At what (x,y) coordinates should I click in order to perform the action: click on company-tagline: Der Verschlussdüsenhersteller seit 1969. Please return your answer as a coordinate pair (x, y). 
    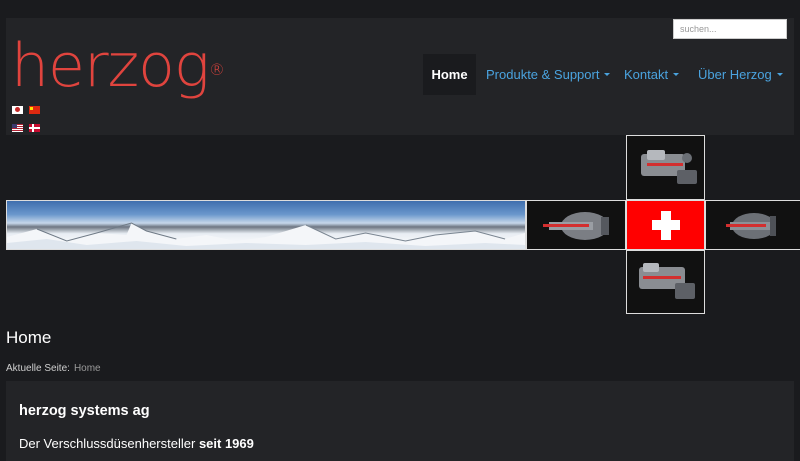
    Looking at the image, I should click on (136, 443).